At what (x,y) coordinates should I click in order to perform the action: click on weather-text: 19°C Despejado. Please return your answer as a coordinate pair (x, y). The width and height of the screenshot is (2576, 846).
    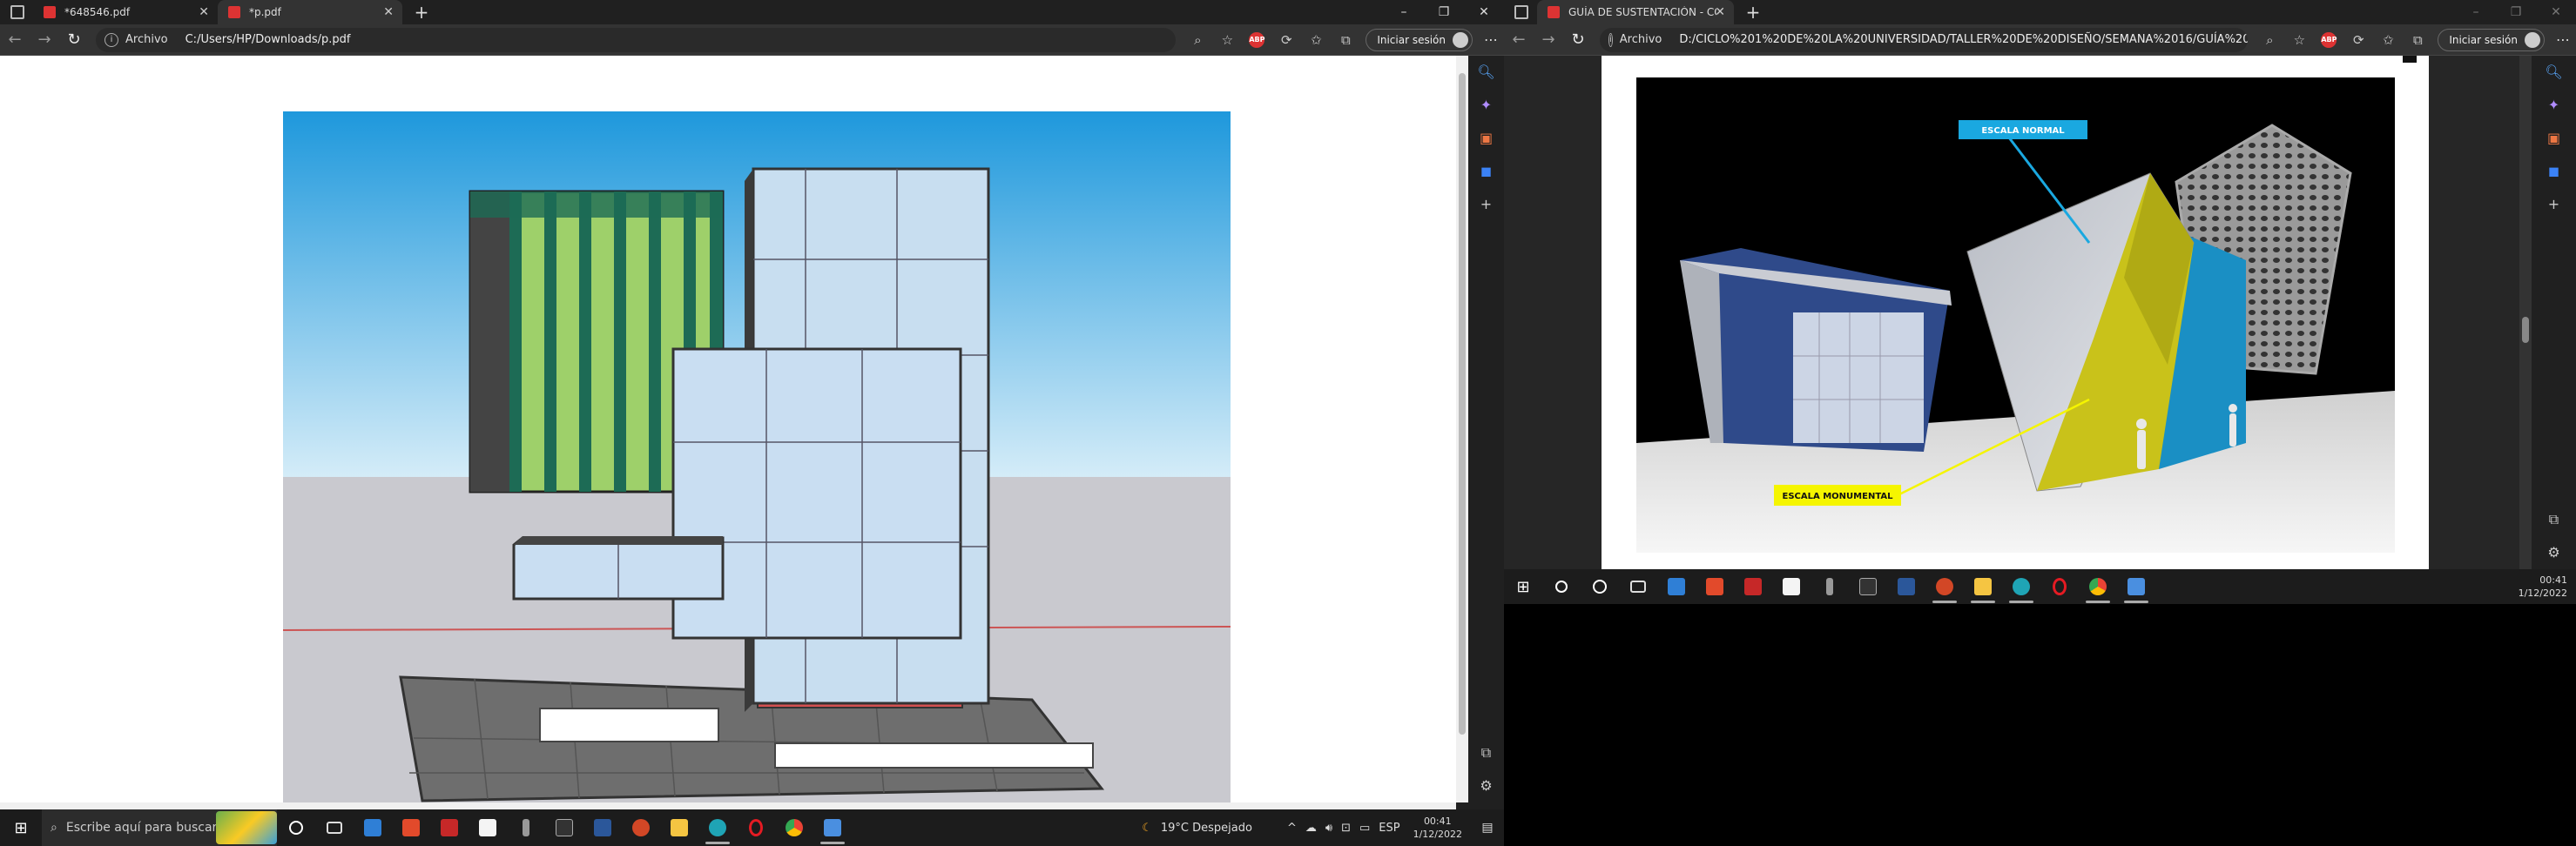
    Looking at the image, I should click on (1206, 828).